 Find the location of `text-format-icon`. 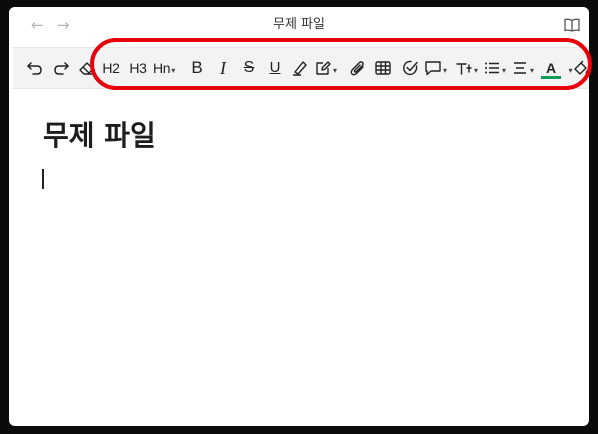

text-format-icon is located at coordinates (464, 69).